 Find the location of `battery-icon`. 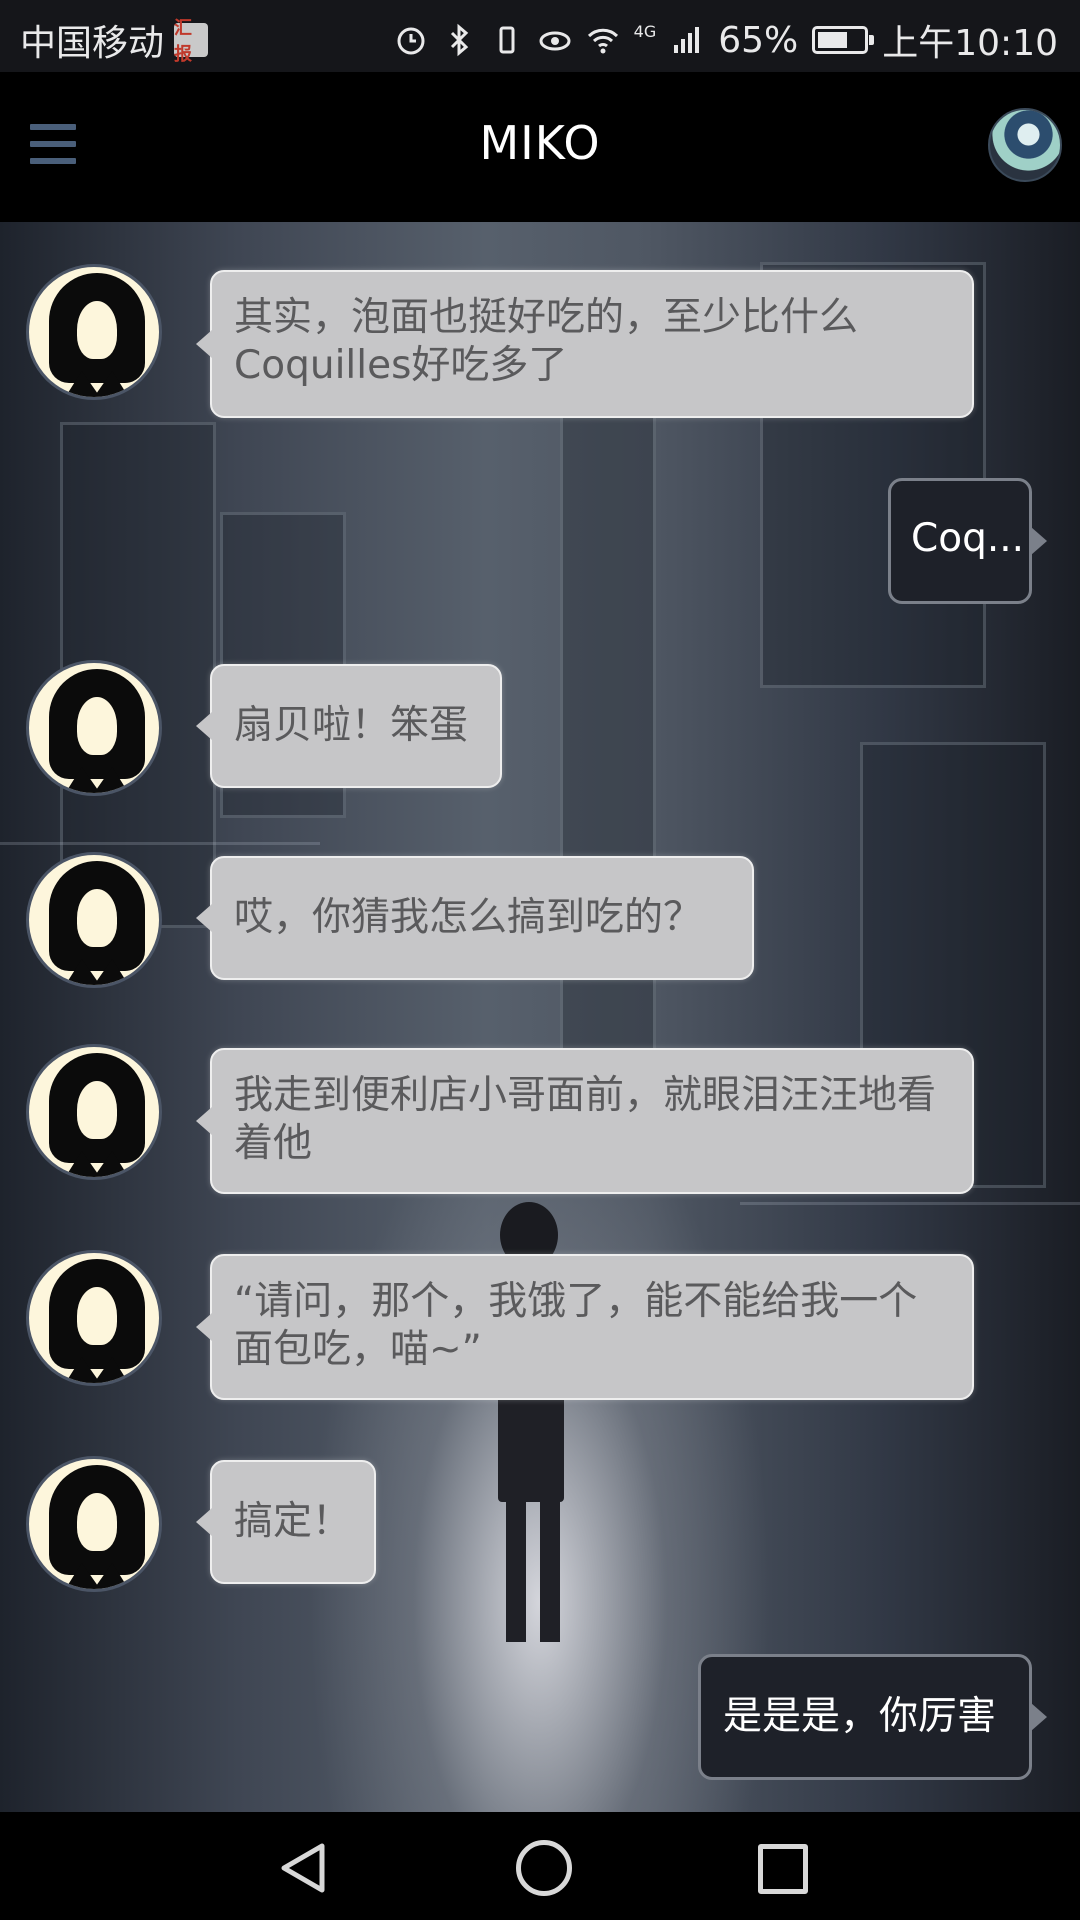

battery-icon is located at coordinates (843, 40).